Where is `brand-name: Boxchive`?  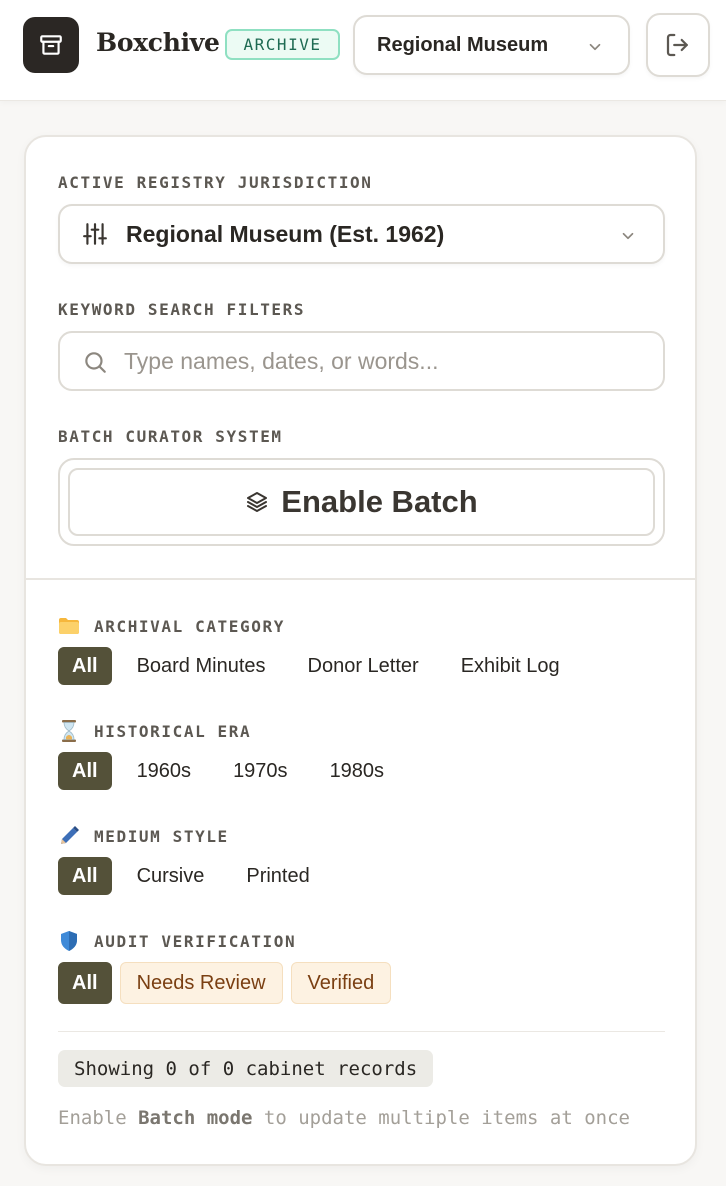
brand-name: Boxchive is located at coordinates (158, 42).